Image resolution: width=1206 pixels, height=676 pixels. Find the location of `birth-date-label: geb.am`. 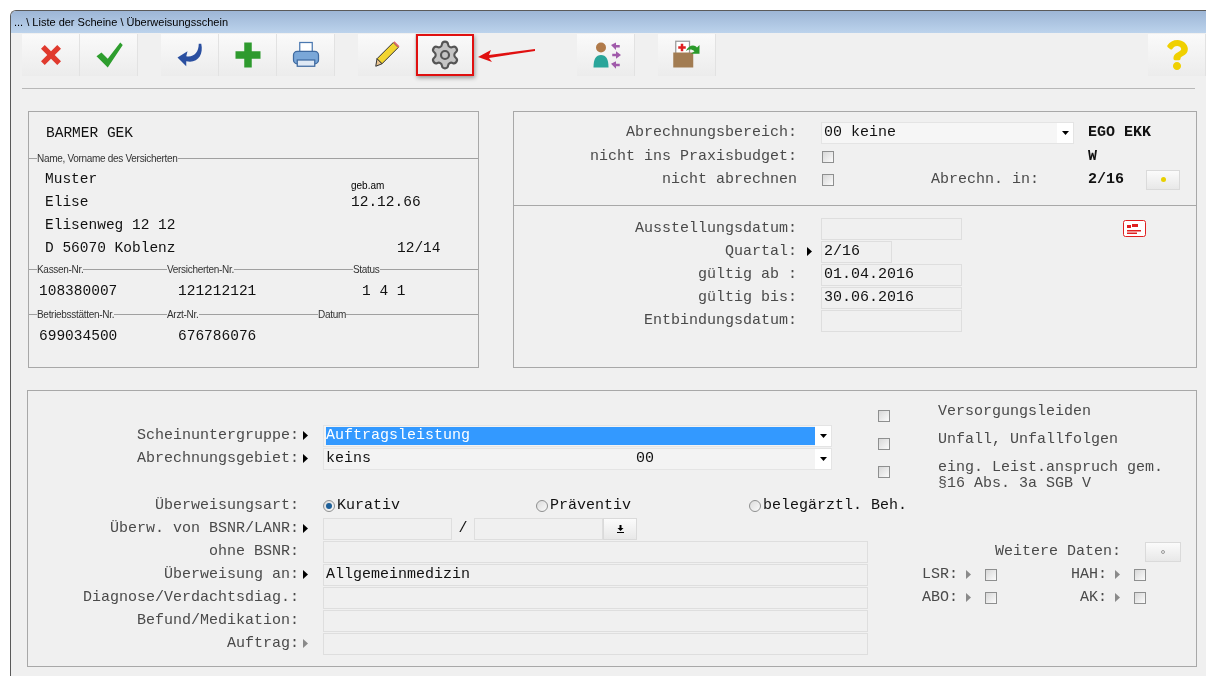

birth-date-label: geb.am is located at coordinates (368, 186).